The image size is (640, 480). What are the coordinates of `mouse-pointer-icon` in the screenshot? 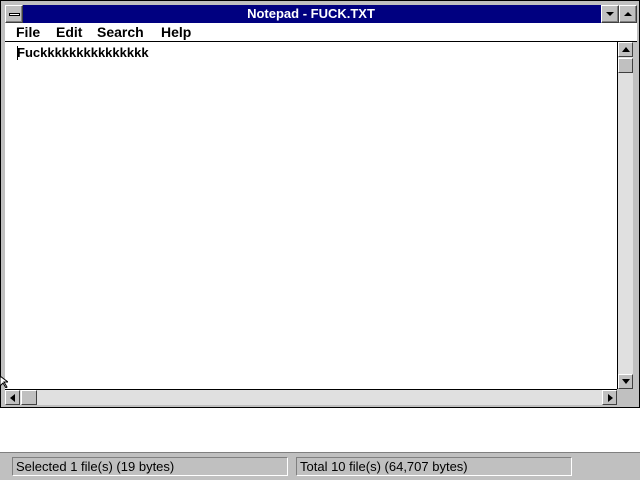 It's located at (4, 382).